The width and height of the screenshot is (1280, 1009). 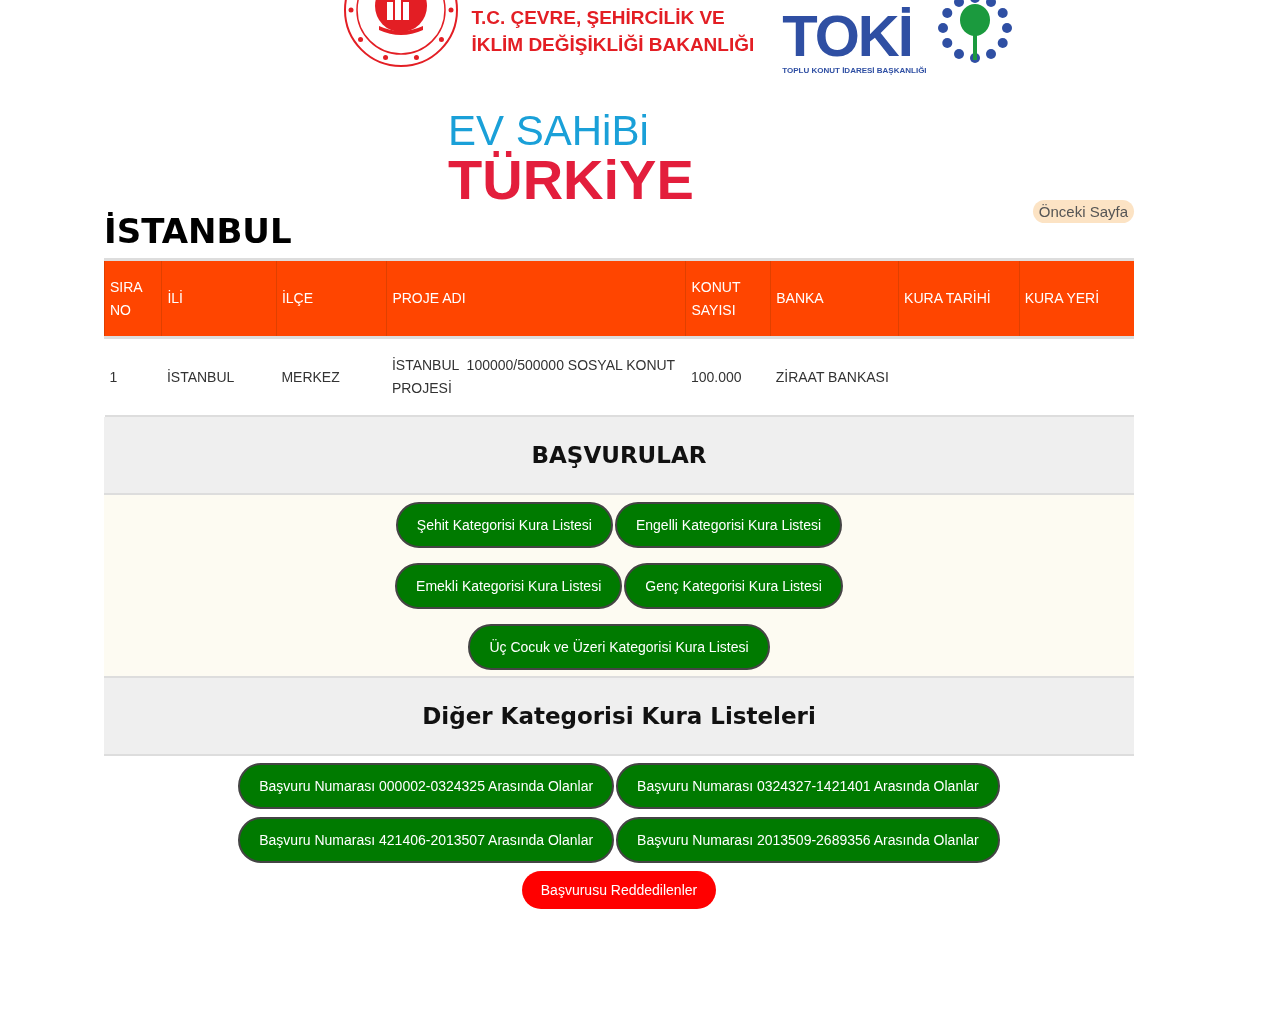 I want to click on list-button: Genç Kategorisi Kura Listesi, so click(x=733, y=586).